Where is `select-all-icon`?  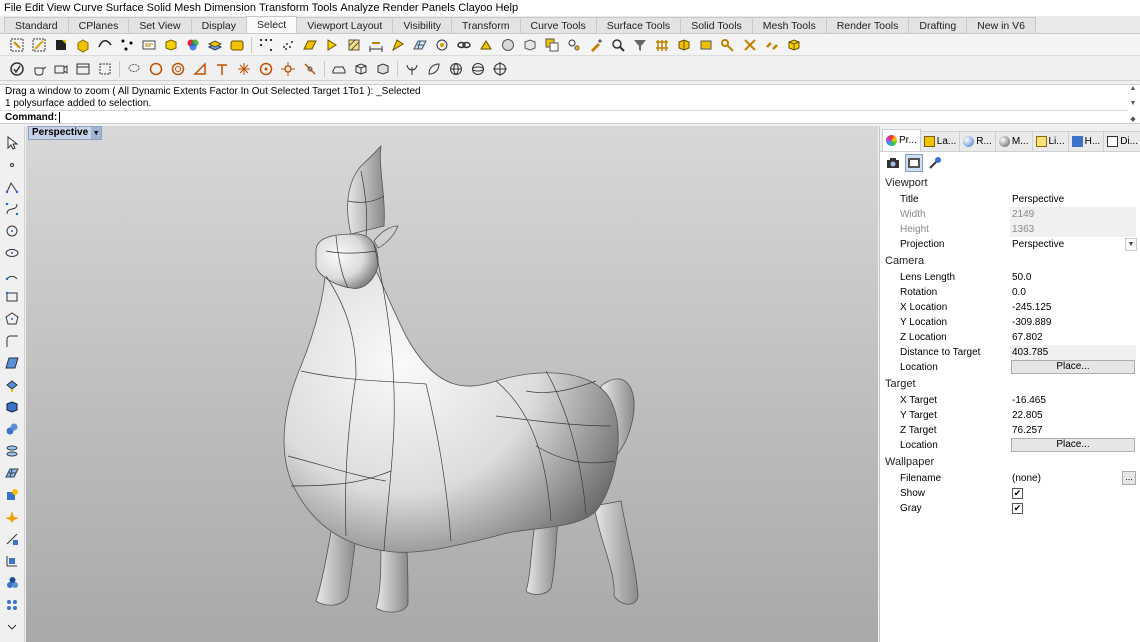
select-all-icon is located at coordinates (17, 45).